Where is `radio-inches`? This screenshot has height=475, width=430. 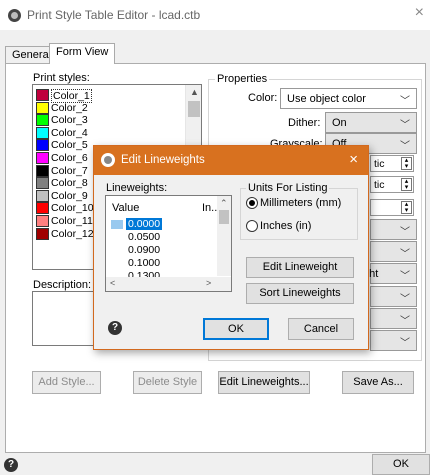 radio-inches is located at coordinates (252, 226).